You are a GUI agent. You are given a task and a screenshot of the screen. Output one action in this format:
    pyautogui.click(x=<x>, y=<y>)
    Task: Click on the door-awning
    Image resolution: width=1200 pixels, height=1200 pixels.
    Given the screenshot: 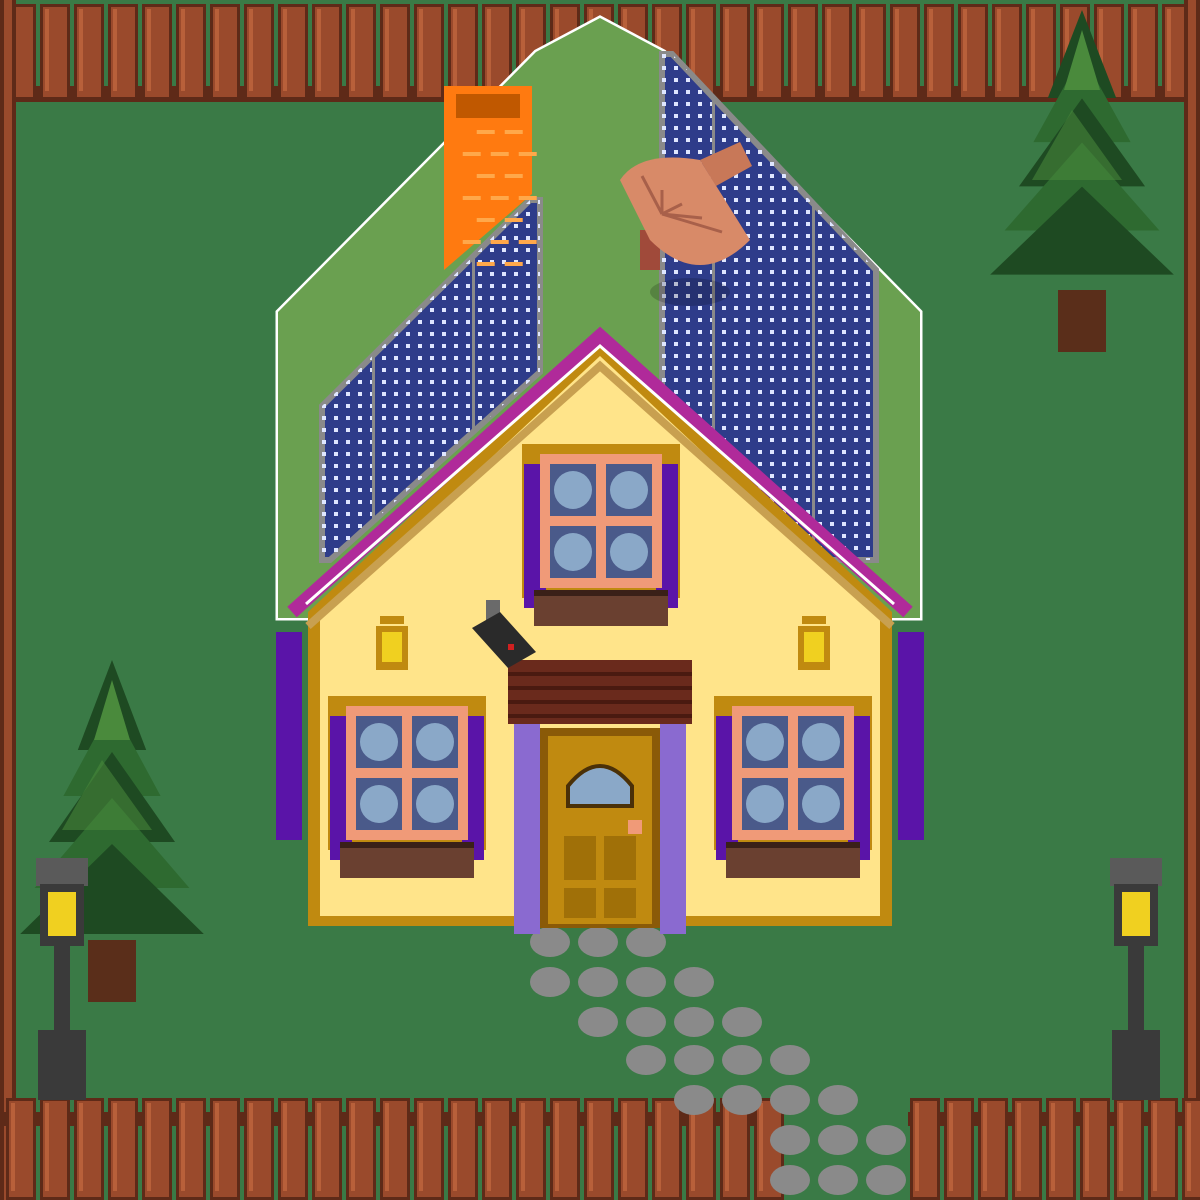 What is the action you would take?
    pyautogui.click(x=600, y=692)
    